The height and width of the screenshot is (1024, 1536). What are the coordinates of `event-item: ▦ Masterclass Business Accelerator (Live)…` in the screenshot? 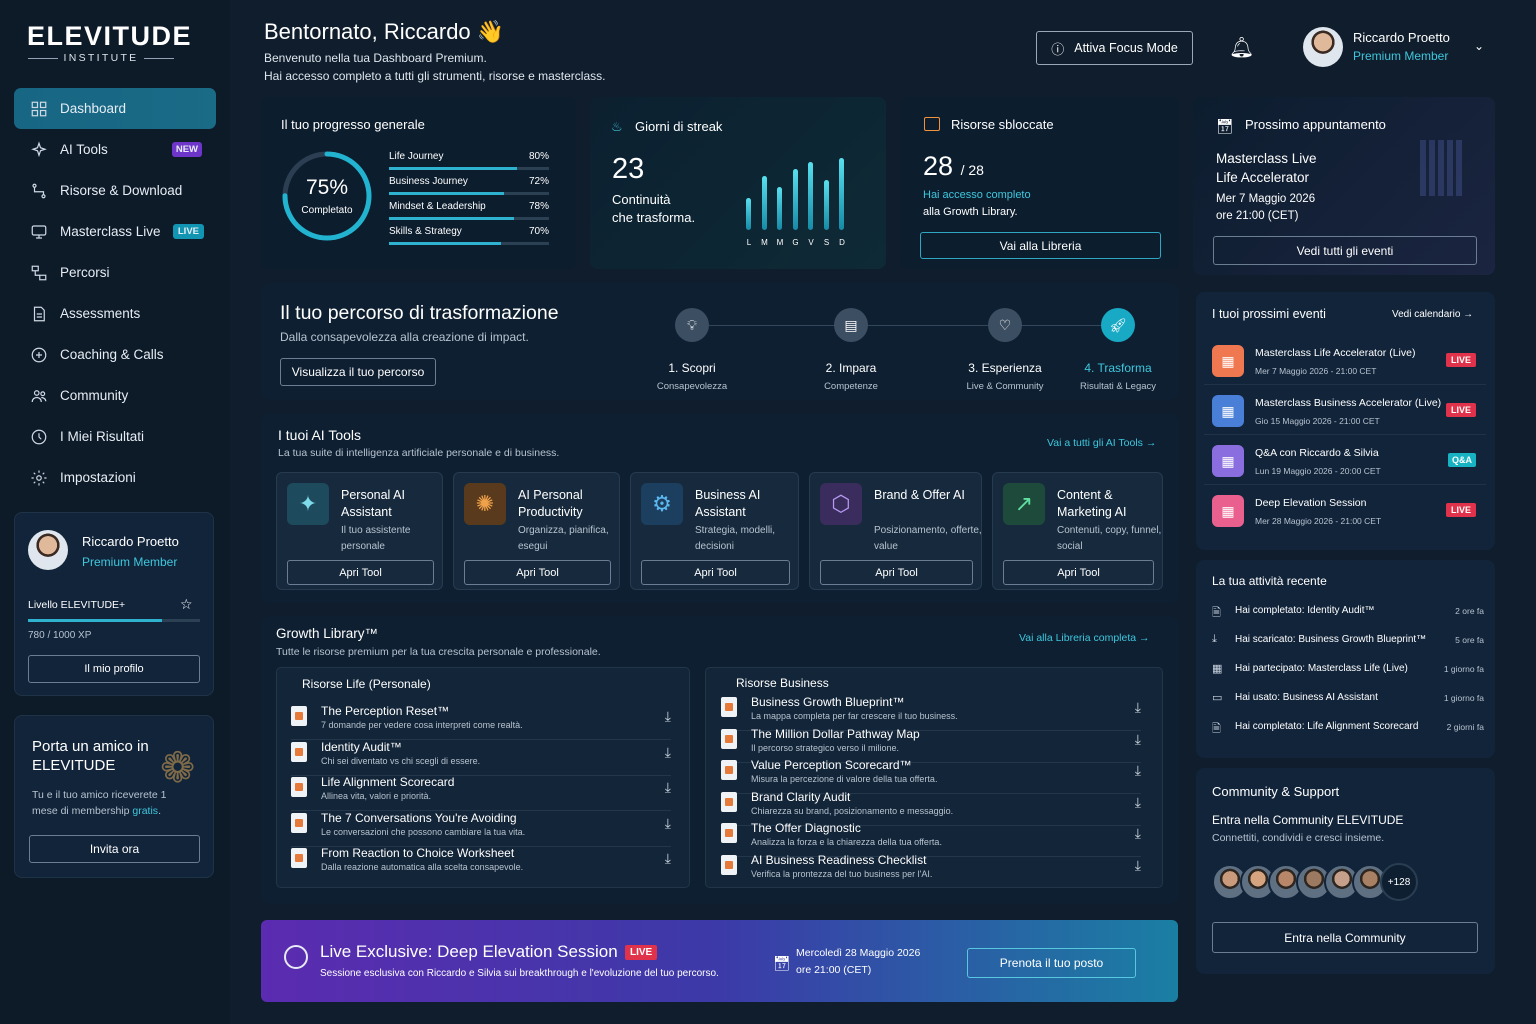 It's located at (1345, 412).